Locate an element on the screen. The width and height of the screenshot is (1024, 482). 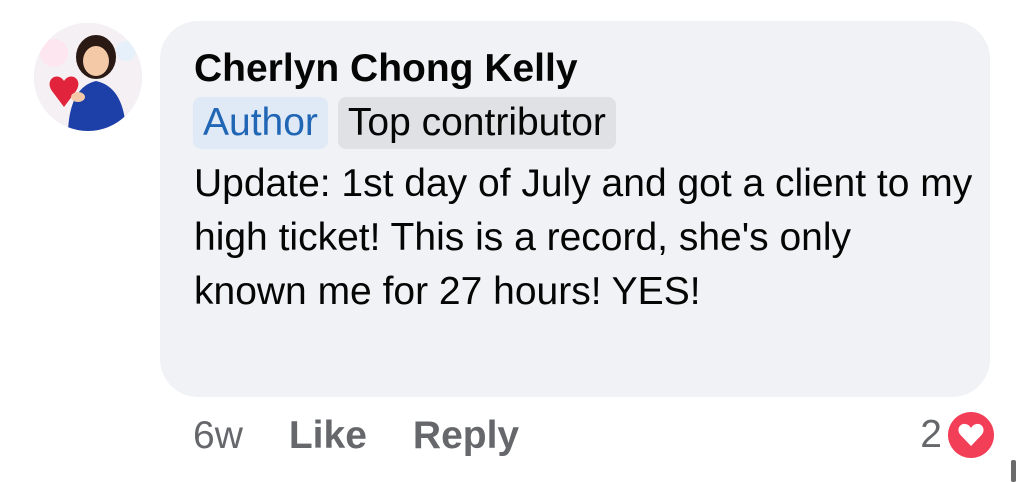
reactions-summary: 2 is located at coordinates (957, 435).